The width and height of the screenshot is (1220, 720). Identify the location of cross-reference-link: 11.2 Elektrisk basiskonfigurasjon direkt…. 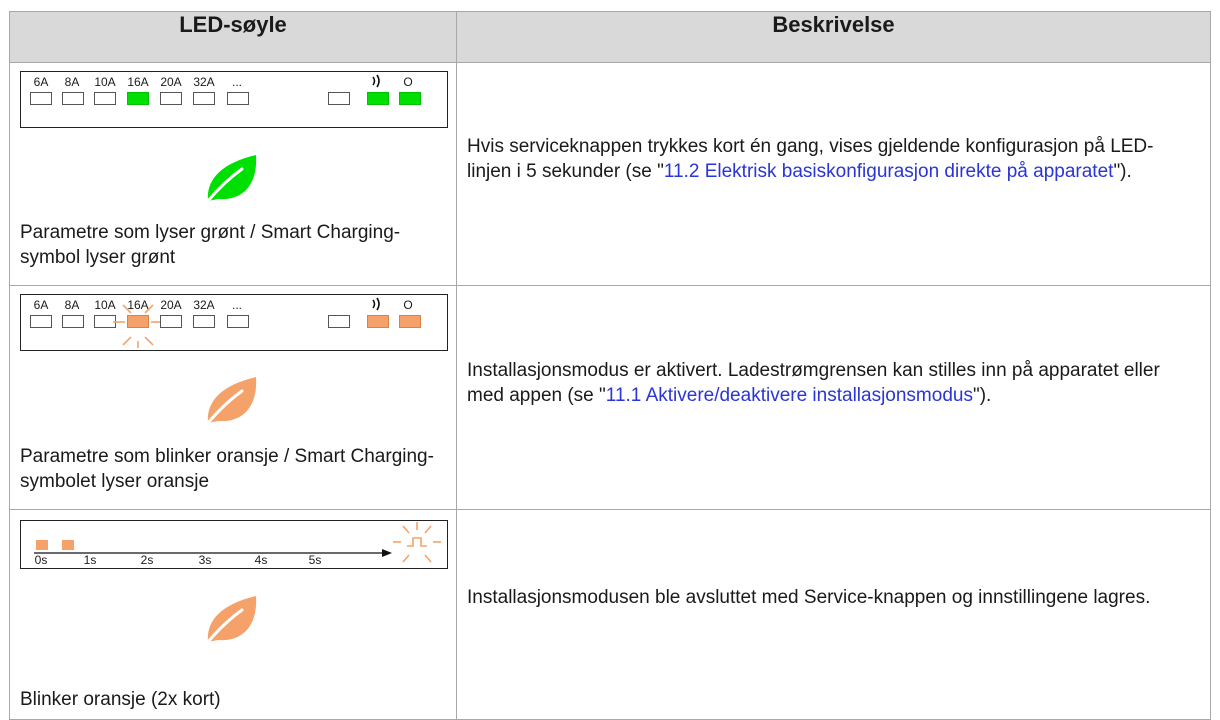
(889, 171).